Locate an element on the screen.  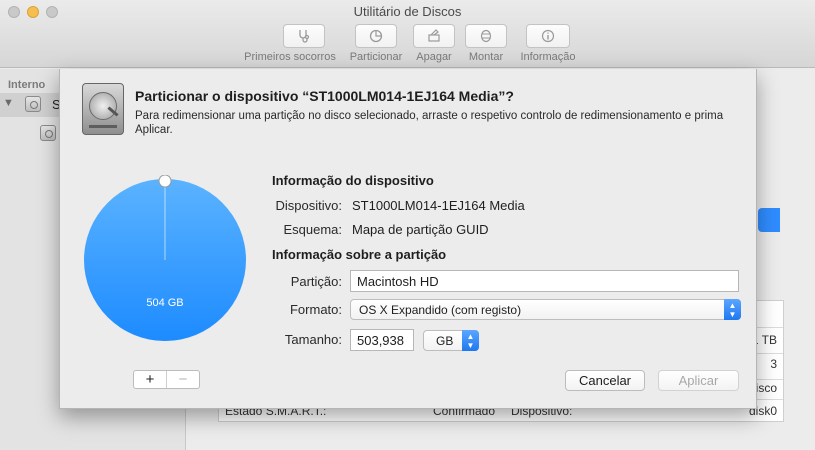
window-title: Utilitário de Discos is located at coordinates (407, 11).